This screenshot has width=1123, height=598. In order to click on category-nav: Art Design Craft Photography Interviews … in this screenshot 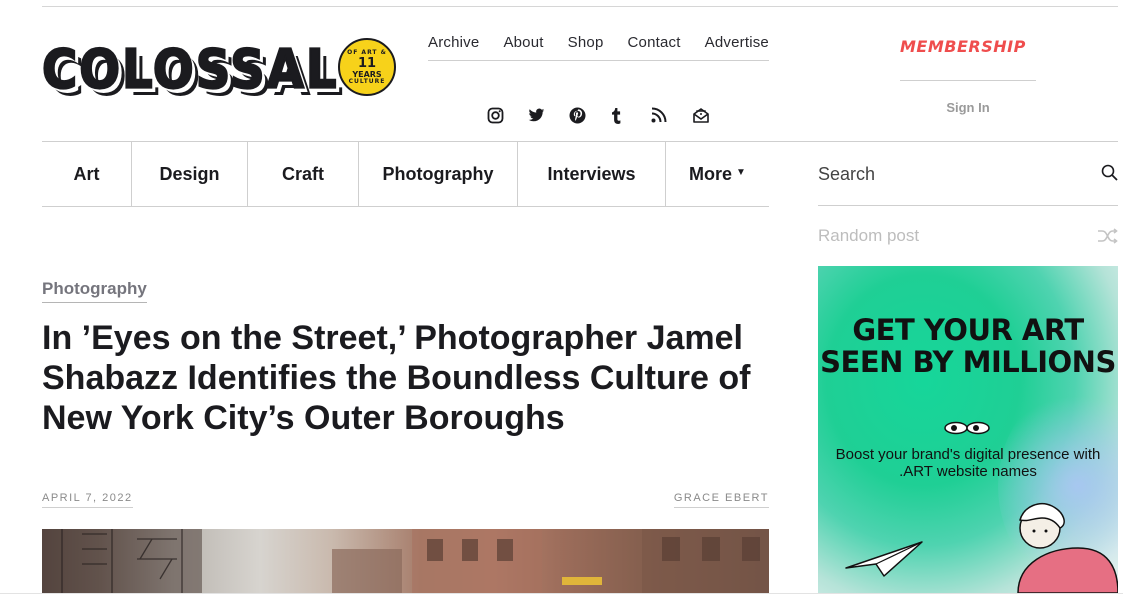, I will do `click(405, 174)`.